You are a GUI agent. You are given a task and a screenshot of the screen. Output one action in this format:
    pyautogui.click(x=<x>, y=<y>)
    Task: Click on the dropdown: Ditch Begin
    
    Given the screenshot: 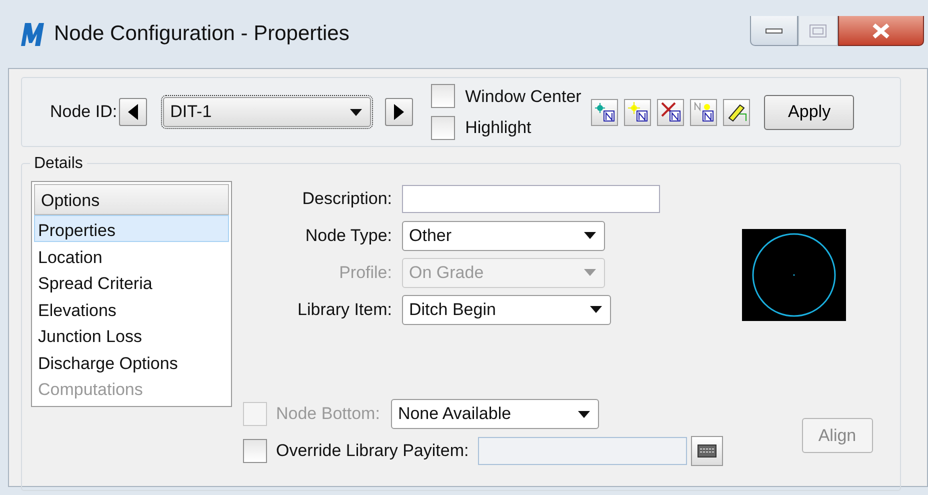 What is the action you would take?
    pyautogui.click(x=506, y=309)
    